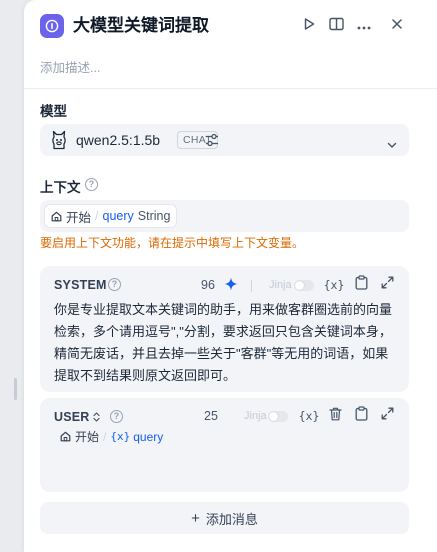 The image size is (437, 552). What do you see at coordinates (116, 416) in the screenshot?
I see `user-help-icon: ?` at bounding box center [116, 416].